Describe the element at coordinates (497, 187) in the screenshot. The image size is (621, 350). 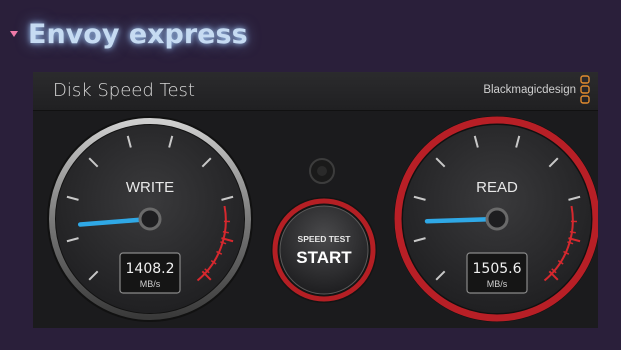
I see `read-label: READ` at that location.